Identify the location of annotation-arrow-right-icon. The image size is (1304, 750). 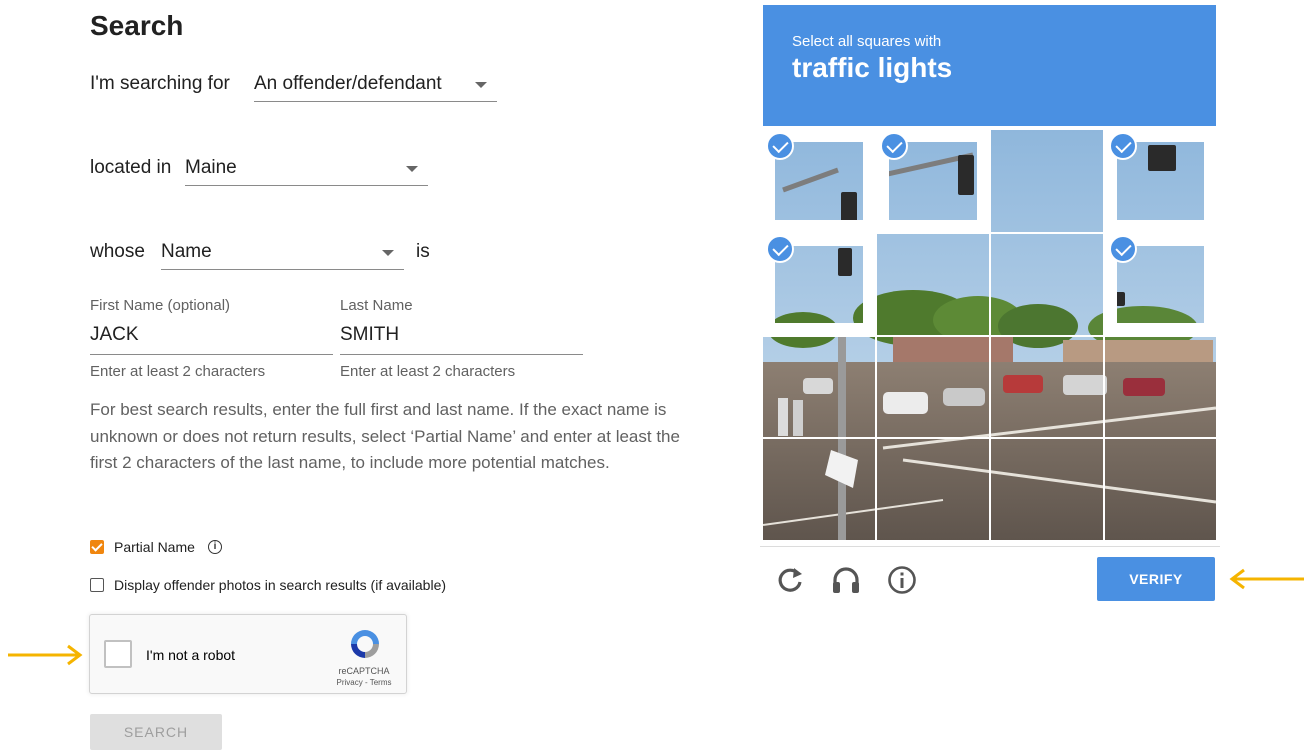
(45, 655).